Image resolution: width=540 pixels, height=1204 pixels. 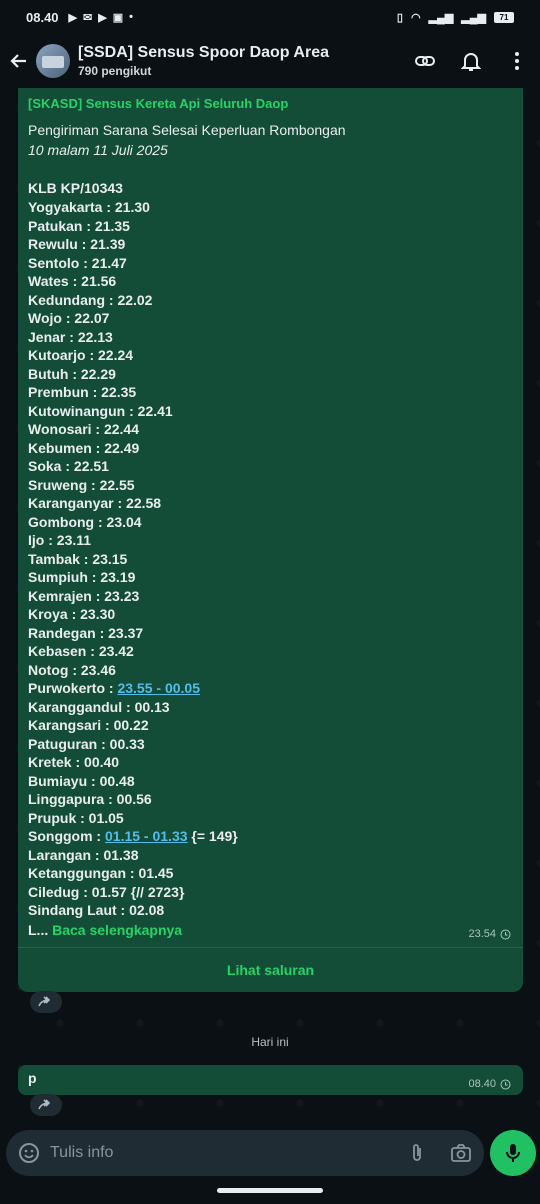 I want to click on stop-row: Ciledug : 01.57 {// 2723}, so click(x=270, y=892).